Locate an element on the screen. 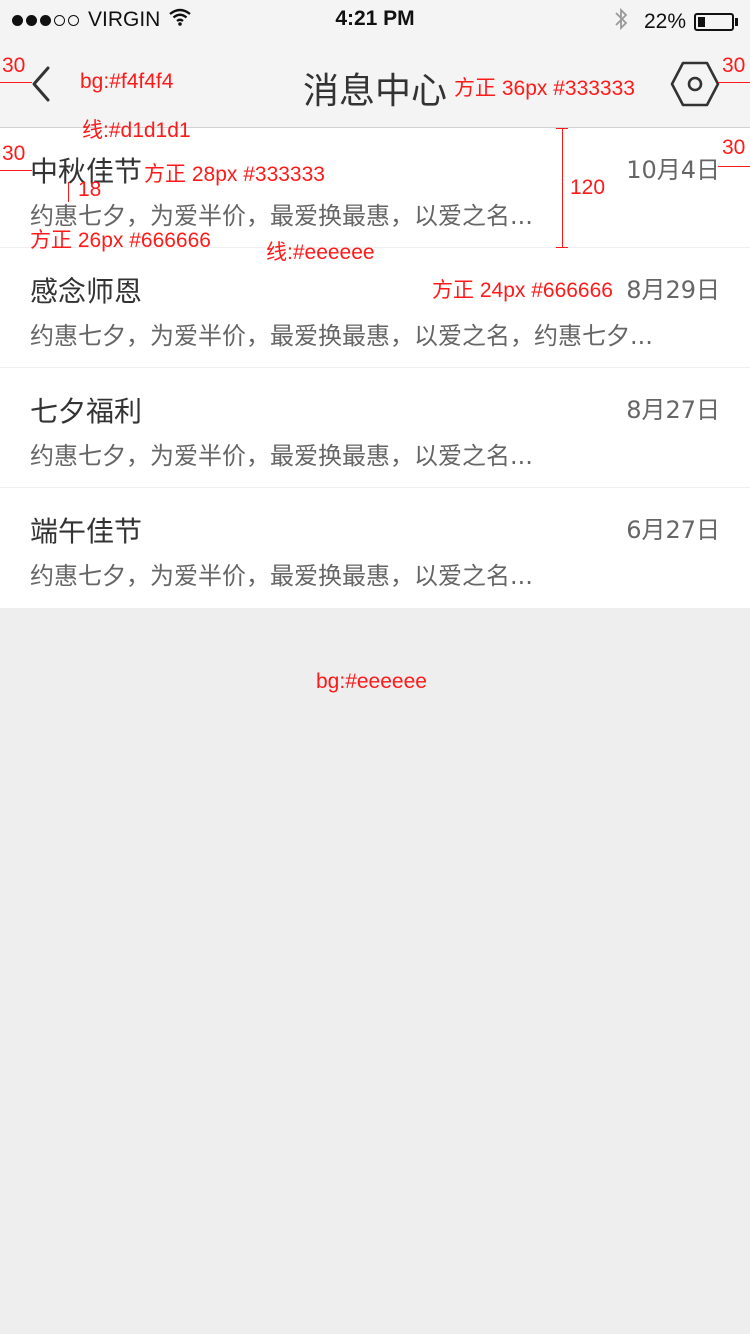  message-date: 10月4日 is located at coordinates (673, 170).